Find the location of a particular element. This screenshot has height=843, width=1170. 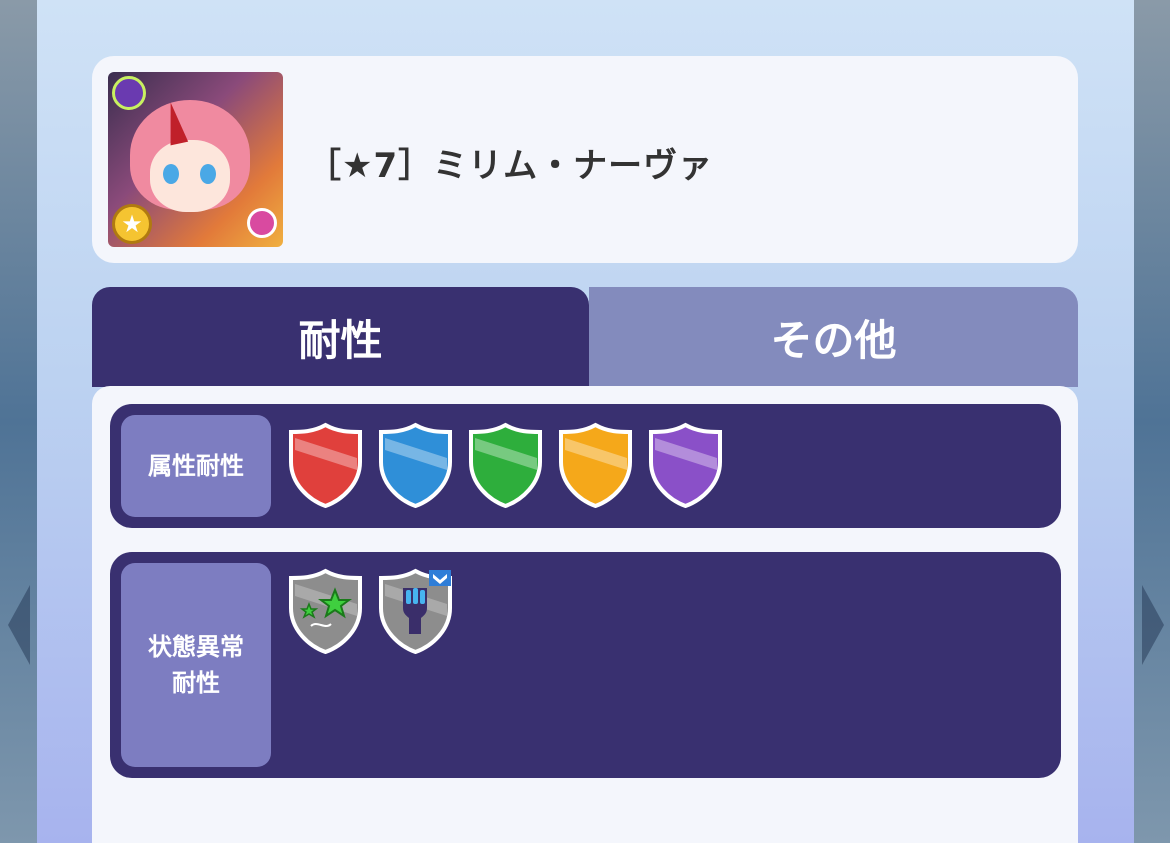

dark-resist-shield-icon is located at coordinates (685, 465).